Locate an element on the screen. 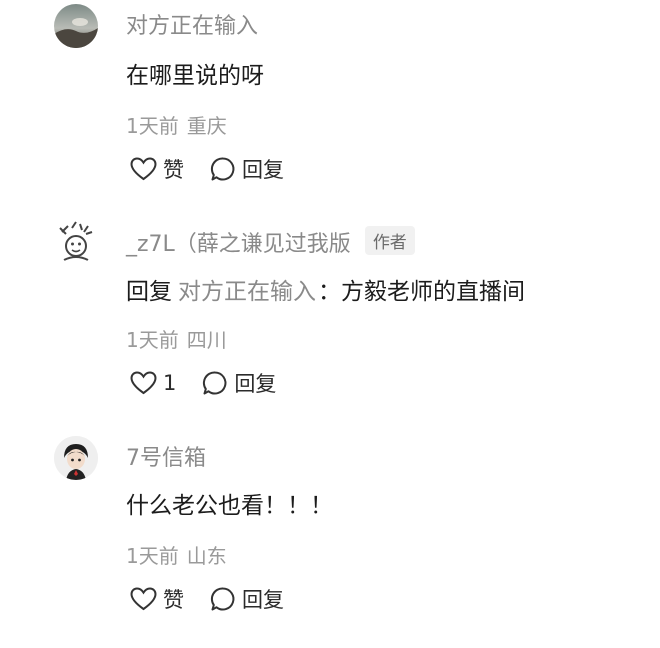 The image size is (660, 648). reply-colon: ： is located at coordinates (329, 292).